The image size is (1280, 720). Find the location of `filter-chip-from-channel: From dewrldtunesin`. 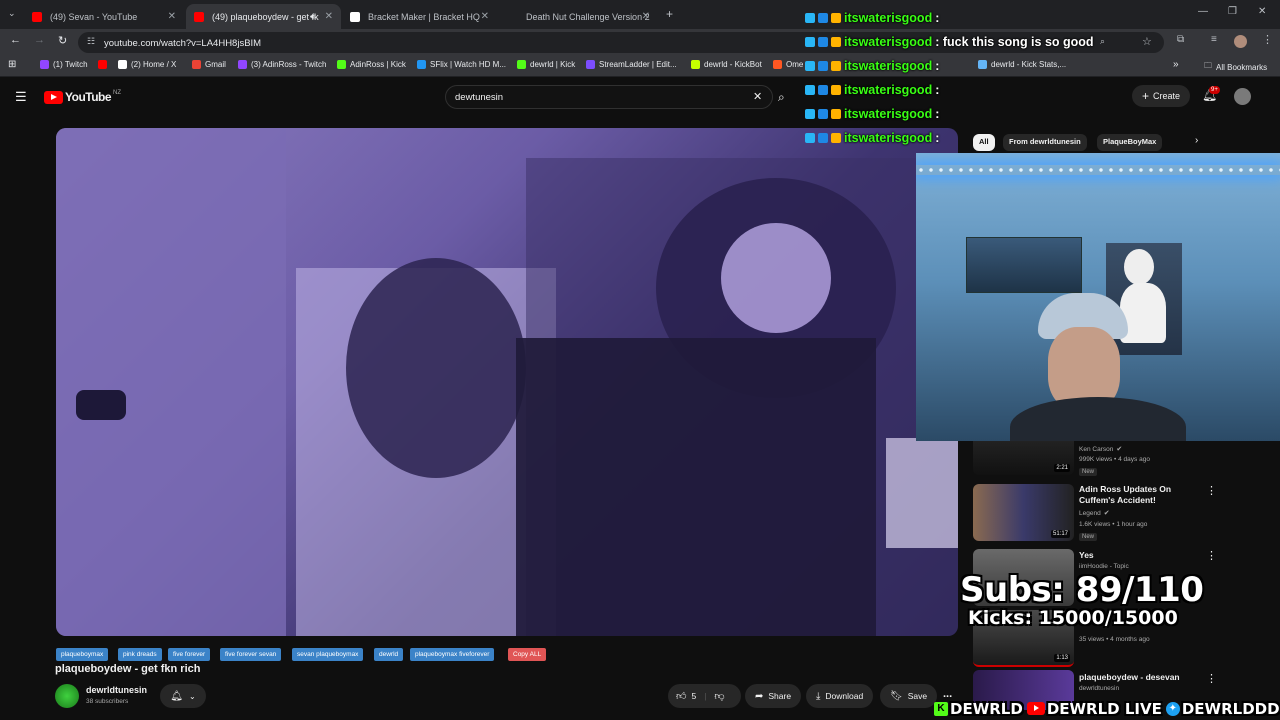

filter-chip-from-channel: From dewrldtunesin is located at coordinates (1045, 142).